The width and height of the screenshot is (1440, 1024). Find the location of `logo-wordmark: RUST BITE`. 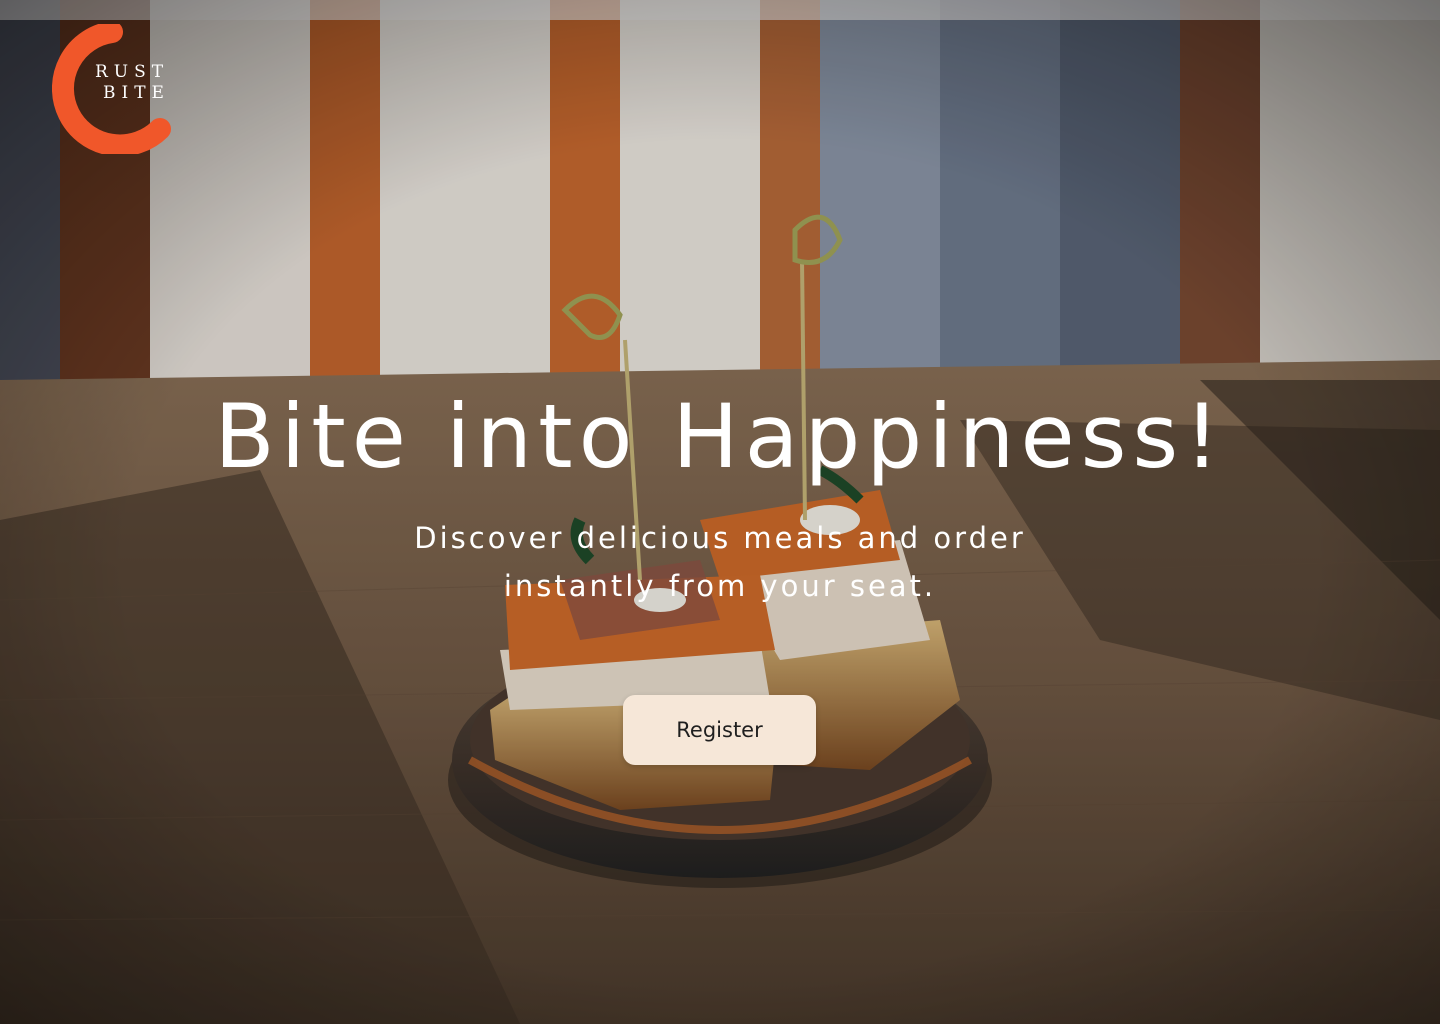

logo-wordmark: RUST BITE is located at coordinates (132, 83).